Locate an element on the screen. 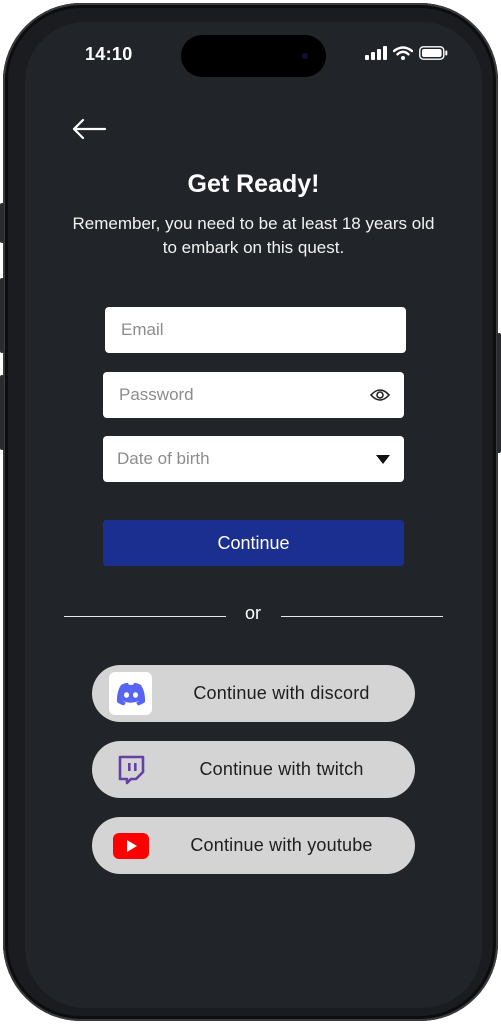 The height and width of the screenshot is (1024, 501). twitch-login-label: Continue with twitch is located at coordinates (281, 769).